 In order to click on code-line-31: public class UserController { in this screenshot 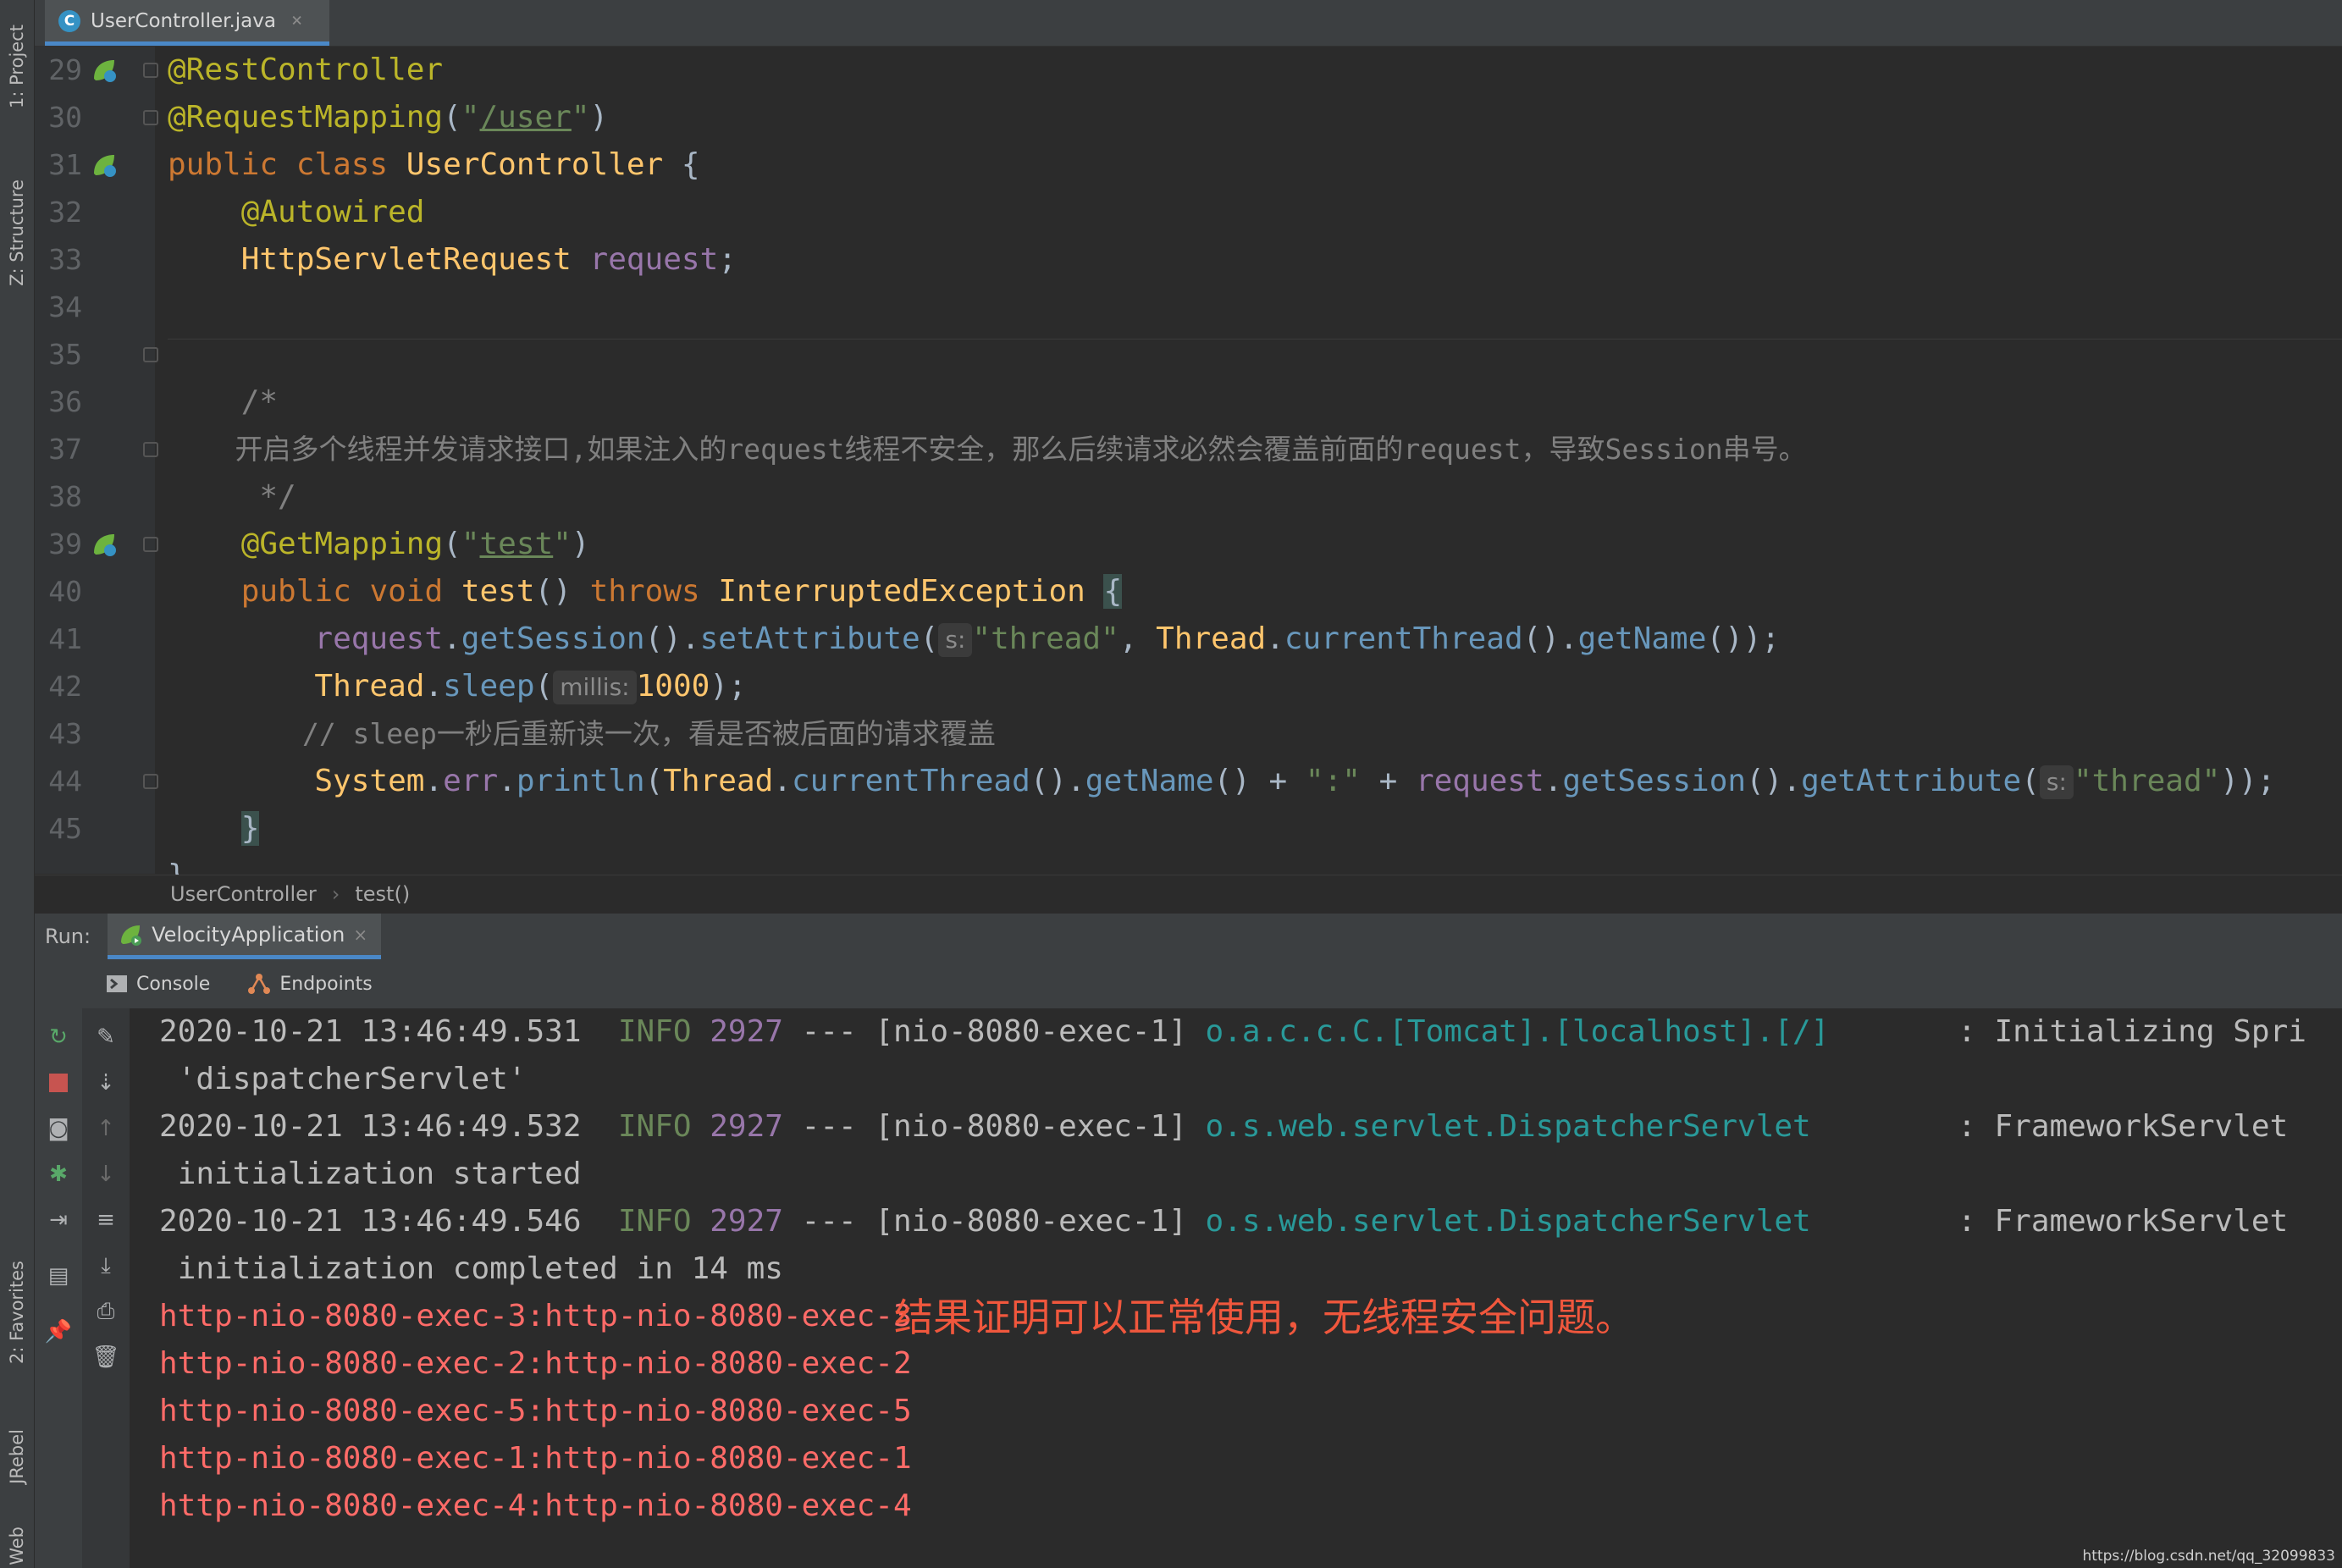, I will do `click(434, 164)`.